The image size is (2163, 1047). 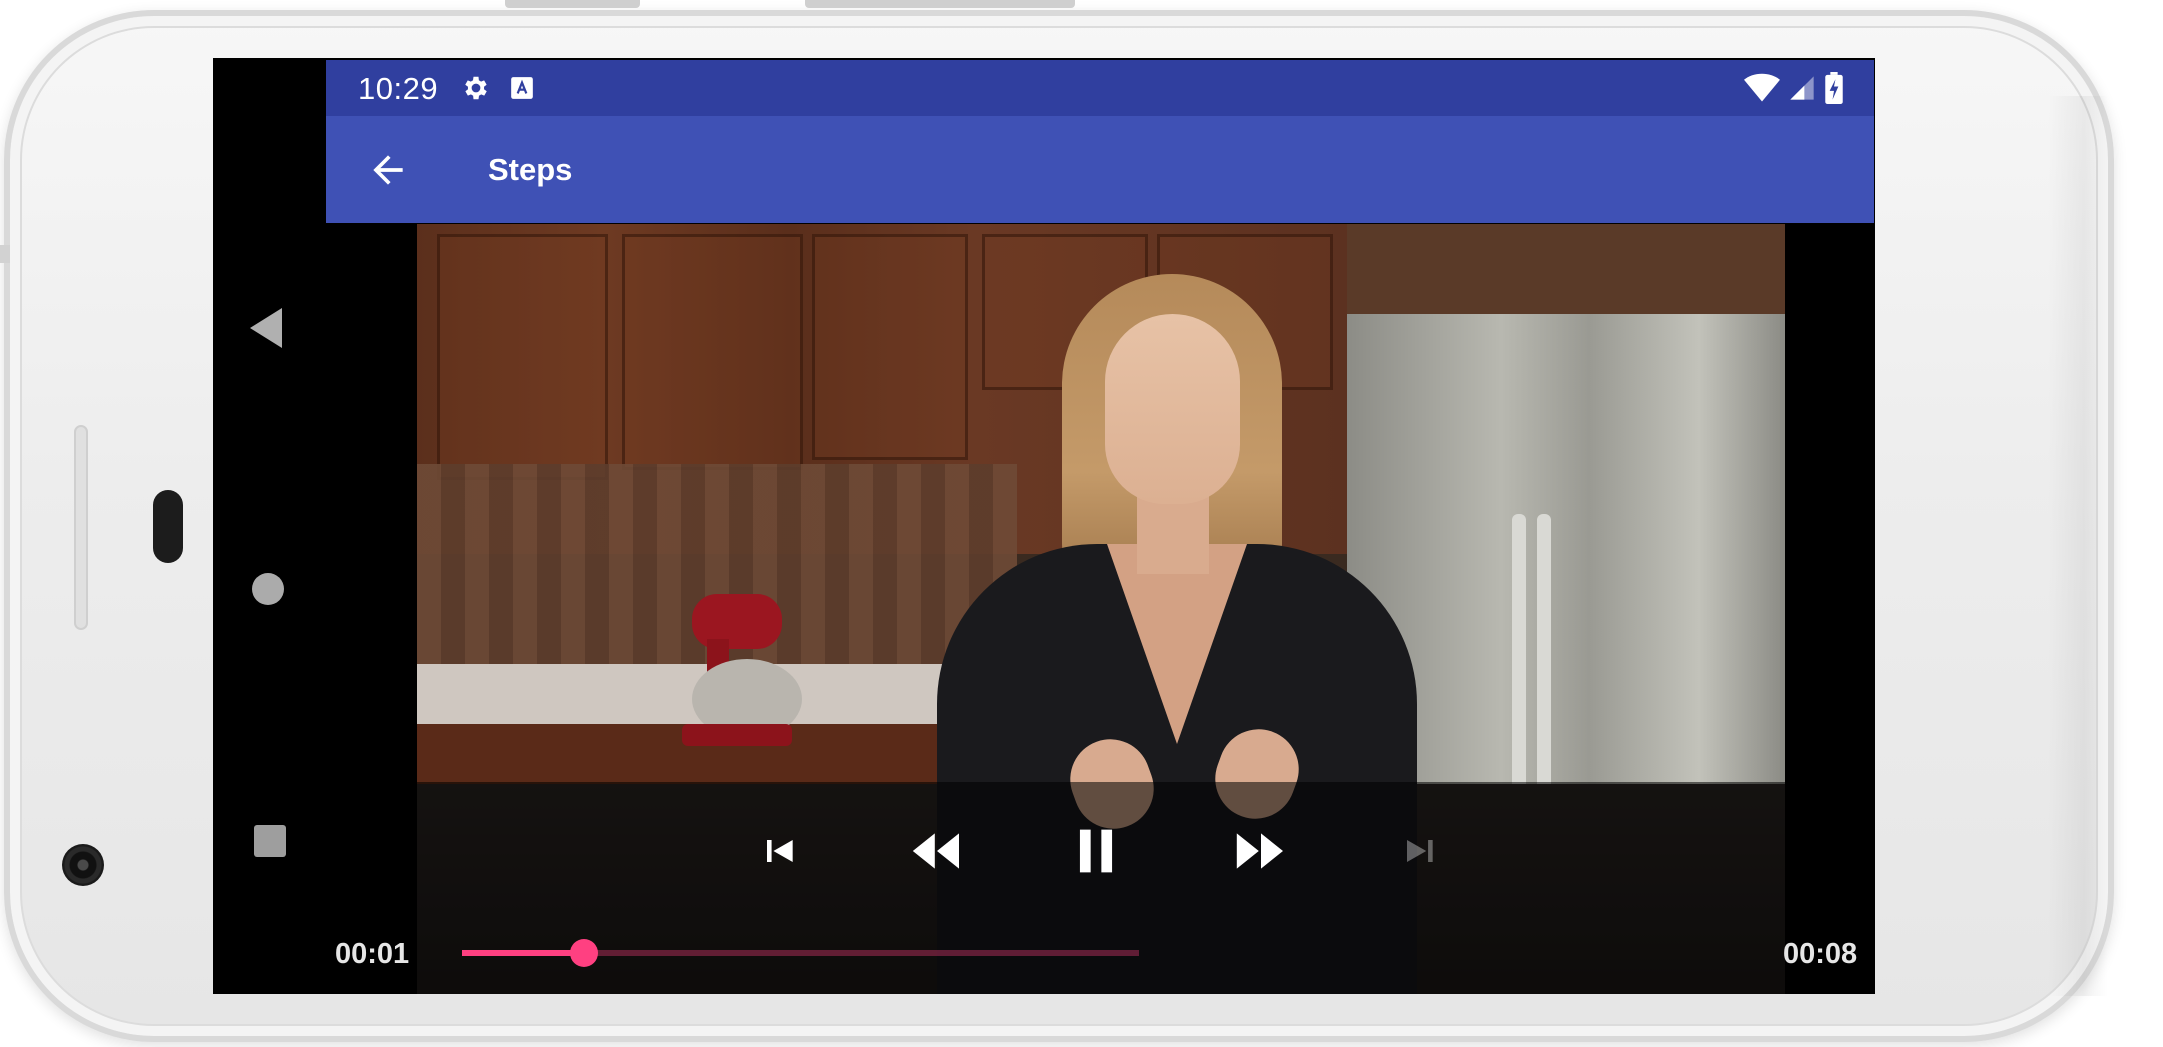 What do you see at coordinates (800, 953) in the screenshot?
I see `seek-bar` at bounding box center [800, 953].